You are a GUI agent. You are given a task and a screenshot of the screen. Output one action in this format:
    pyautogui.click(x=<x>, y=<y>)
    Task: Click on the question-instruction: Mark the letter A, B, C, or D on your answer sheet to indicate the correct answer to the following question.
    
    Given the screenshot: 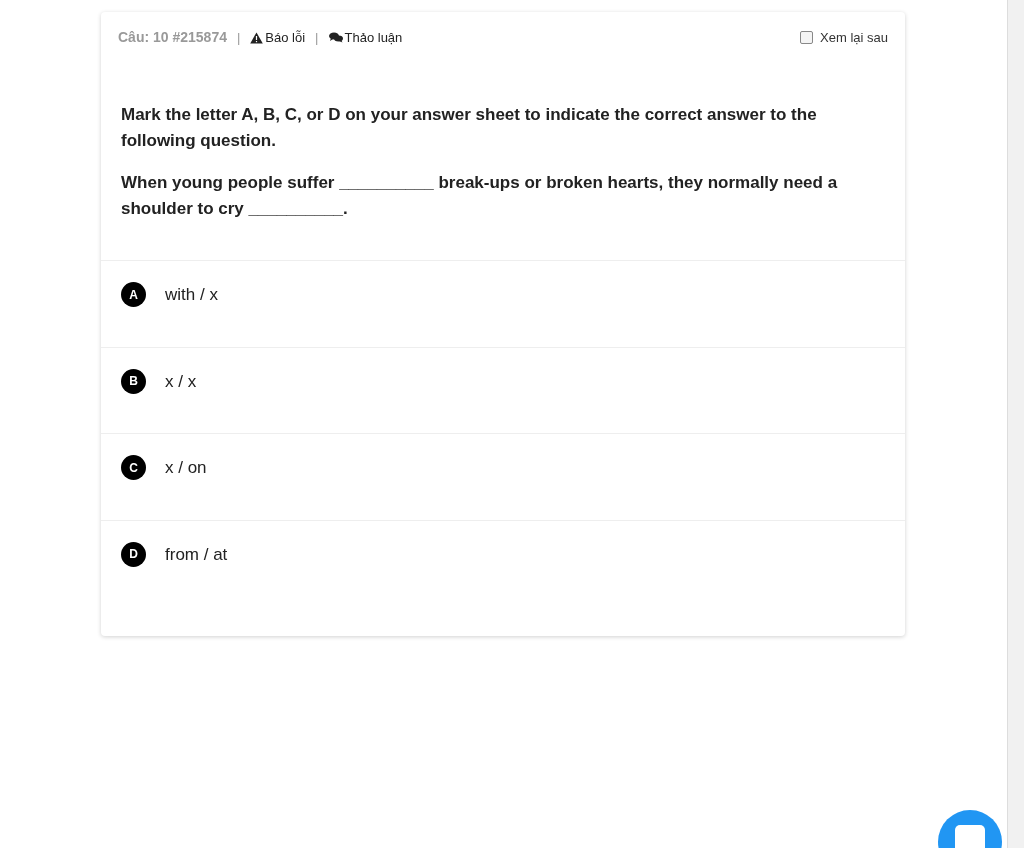 What is the action you would take?
    pyautogui.click(x=469, y=128)
    